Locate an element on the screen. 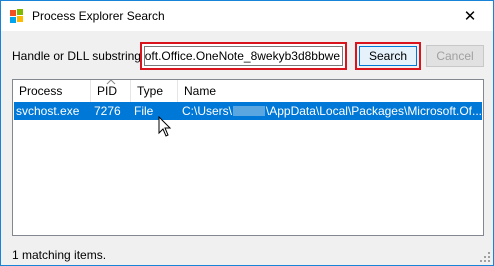  search-button-highlight: Search is located at coordinates (388, 56).